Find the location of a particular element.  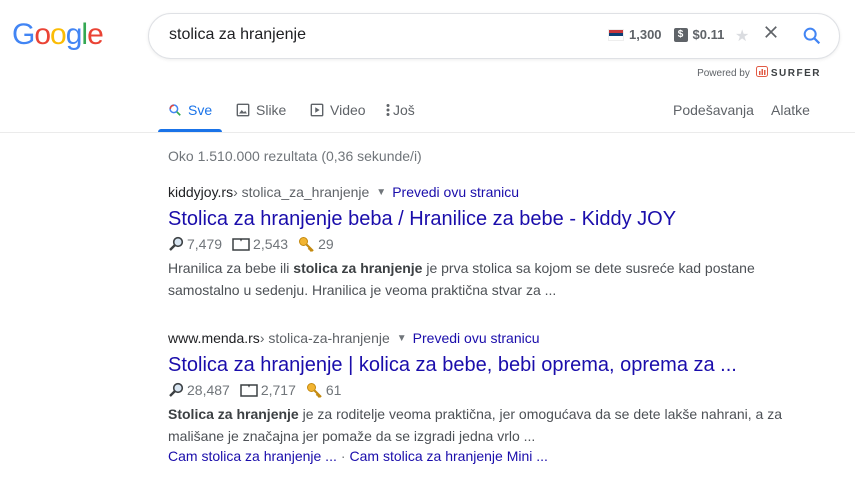

settings-link: Podešavanja is located at coordinates (713, 110).